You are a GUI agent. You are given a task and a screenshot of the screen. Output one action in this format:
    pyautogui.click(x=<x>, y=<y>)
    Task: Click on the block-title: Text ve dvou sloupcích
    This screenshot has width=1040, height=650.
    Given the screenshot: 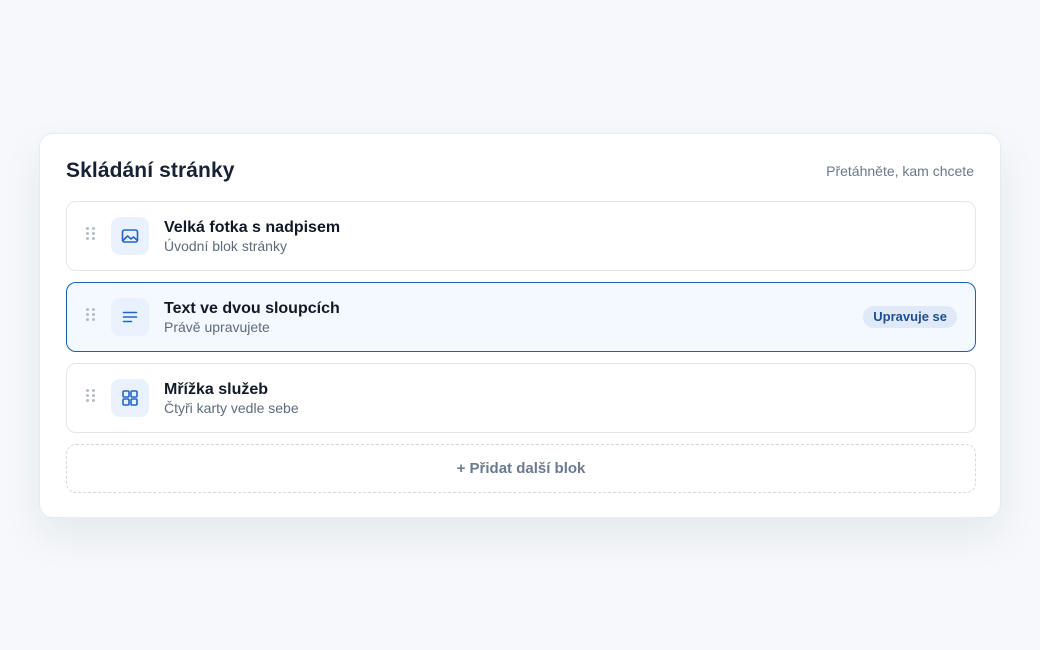 What is the action you would take?
    pyautogui.click(x=252, y=308)
    